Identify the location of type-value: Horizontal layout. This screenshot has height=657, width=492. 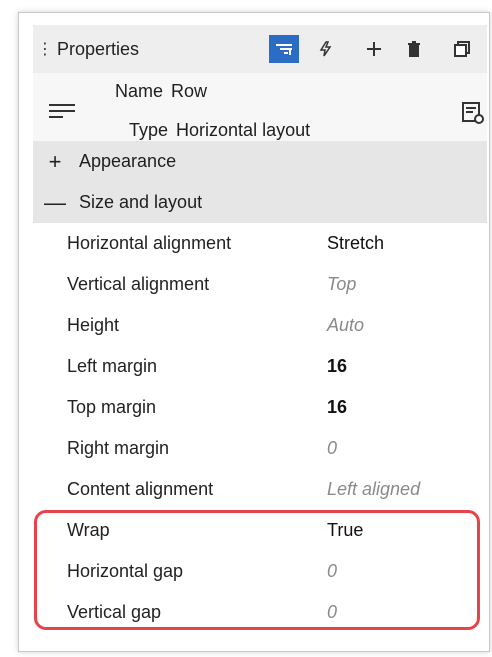
(243, 130).